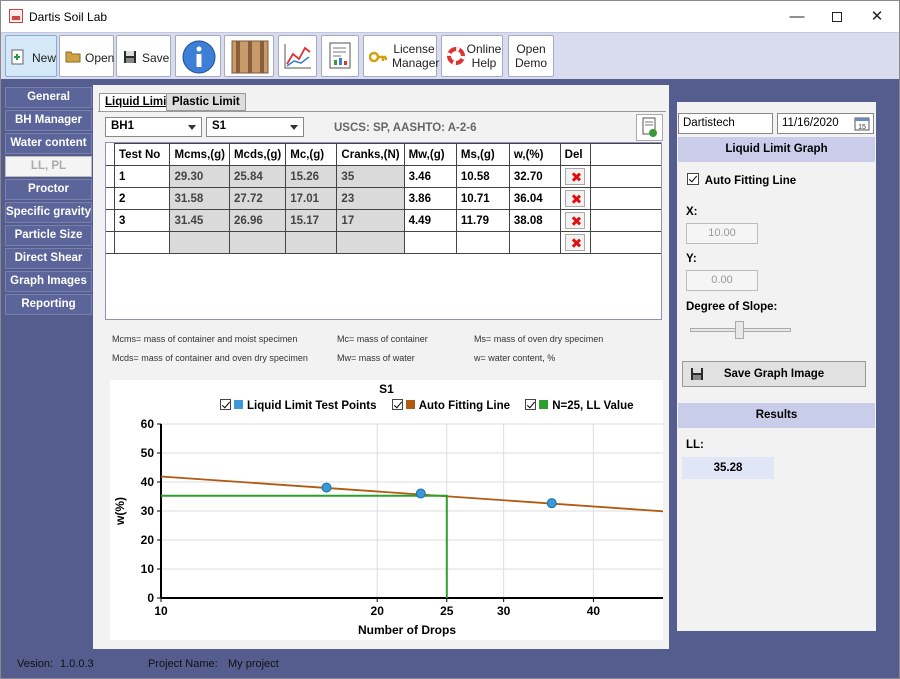 This screenshot has height=679, width=900. What do you see at coordinates (48, 304) in the screenshot?
I see `nav-reporting: Reporting` at bounding box center [48, 304].